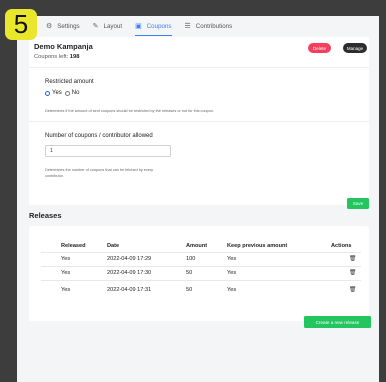  Describe the element at coordinates (95, 26) in the screenshot. I see `pencil-icon: ✎` at that location.